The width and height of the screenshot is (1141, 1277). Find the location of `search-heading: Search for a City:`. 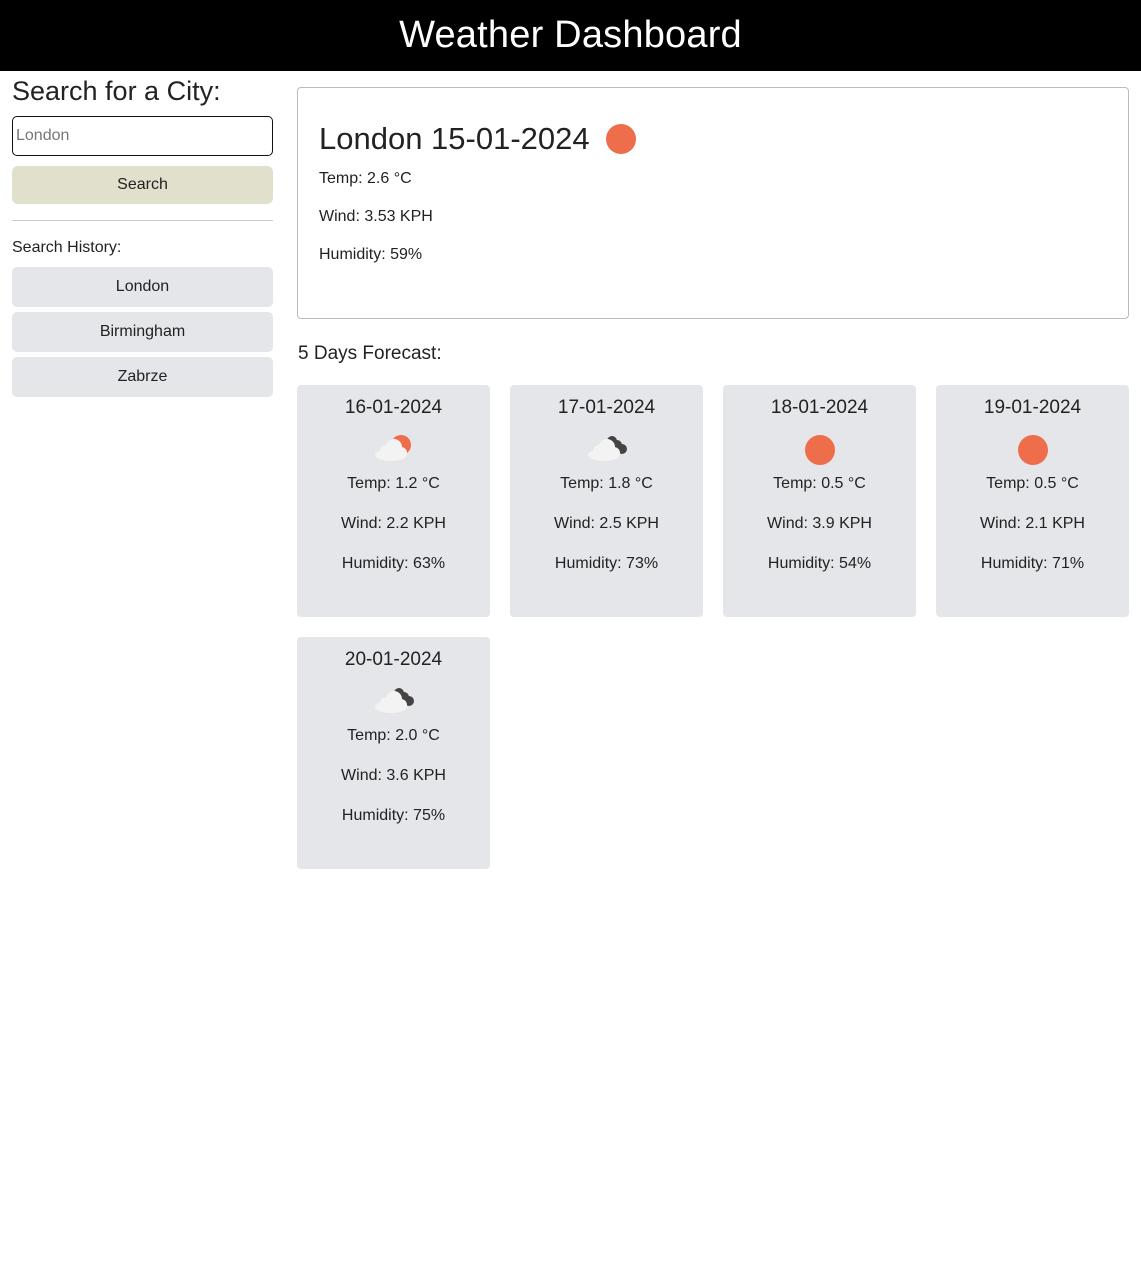

search-heading: Search for a City: is located at coordinates (116, 91).